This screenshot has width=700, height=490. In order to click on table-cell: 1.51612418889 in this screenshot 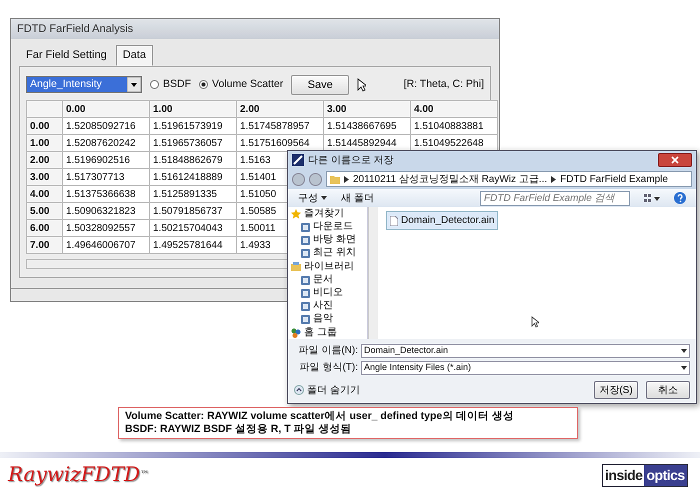, I will do `click(193, 177)`.